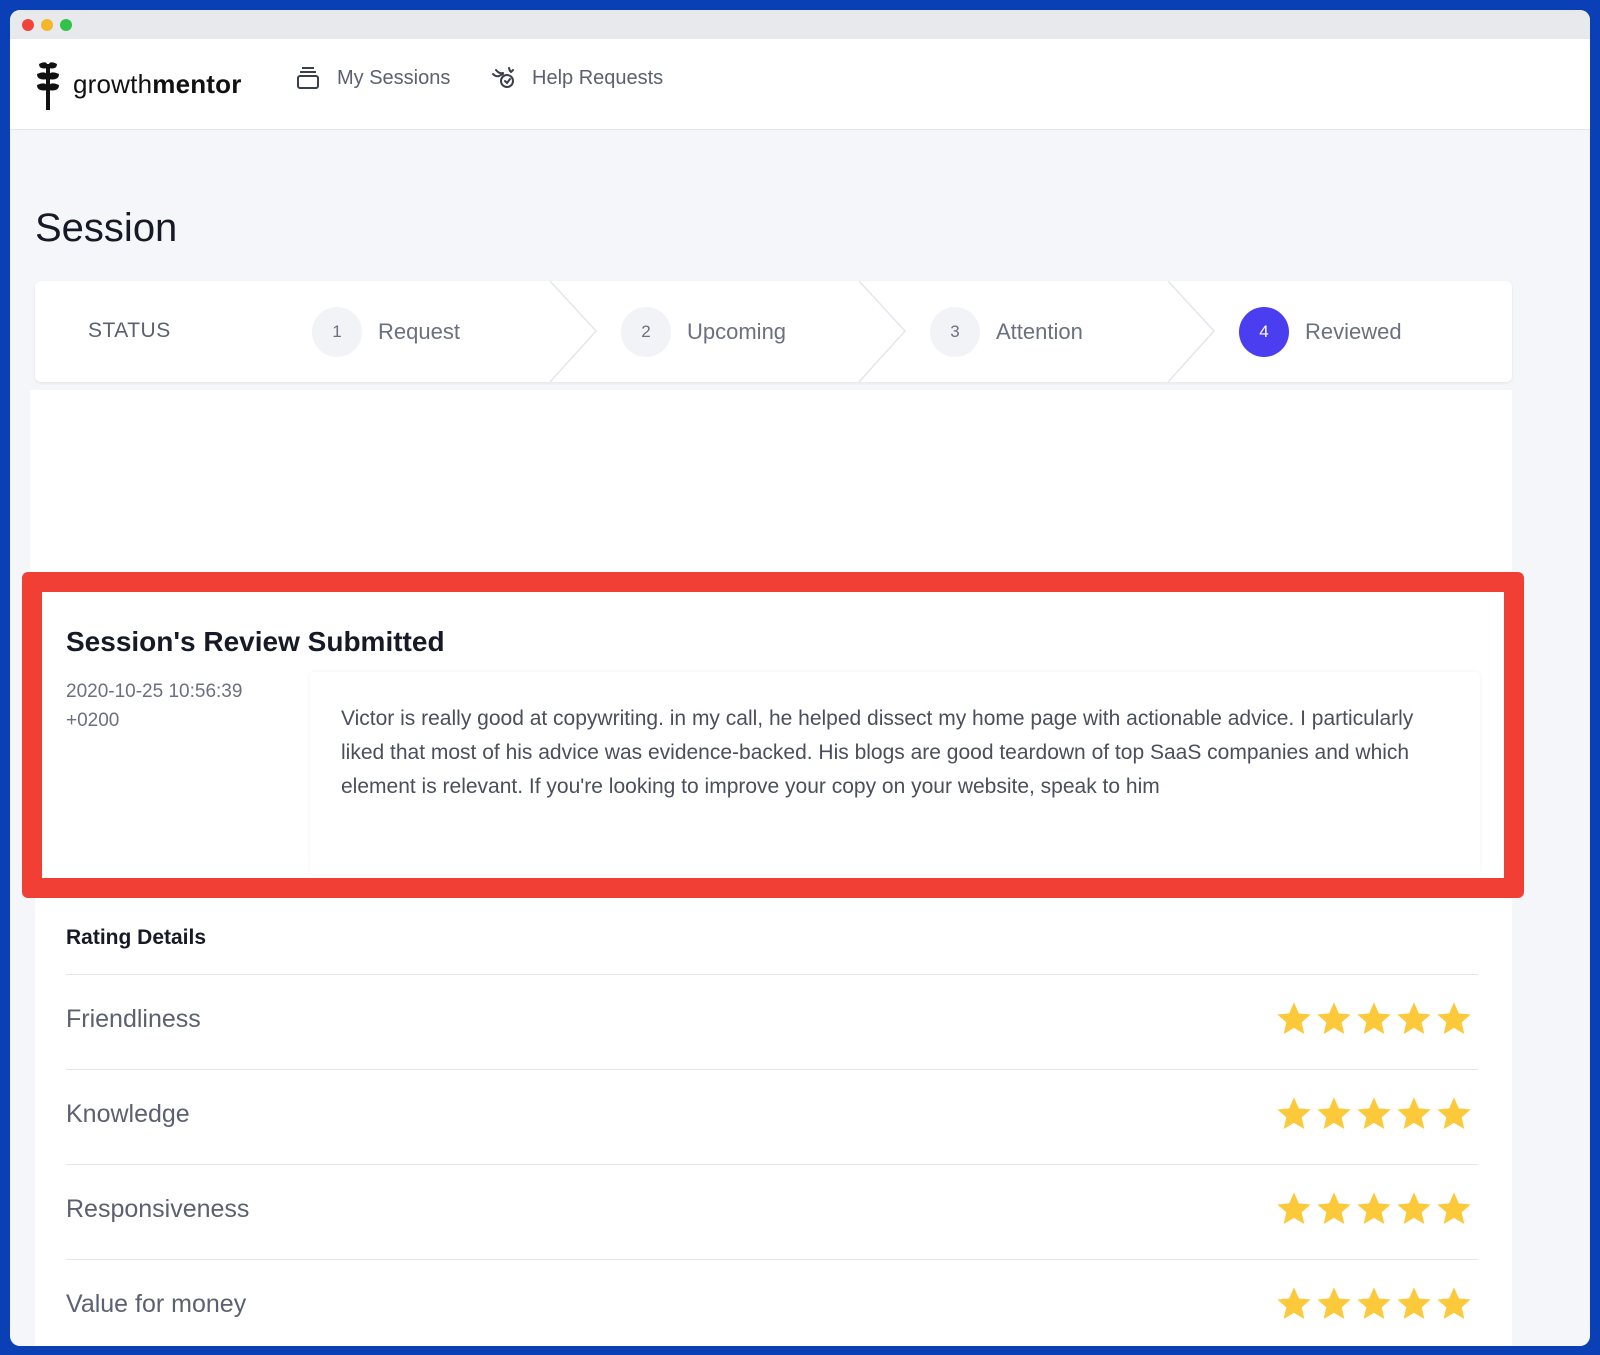  I want to click on brand-name: growthmentor, so click(157, 83).